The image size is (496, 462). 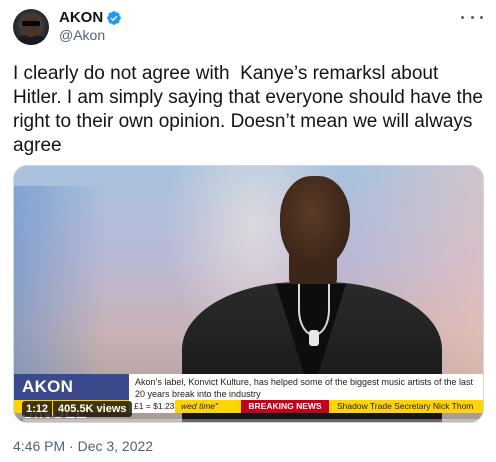 I want to click on subject-necklace, so click(x=314, y=310).